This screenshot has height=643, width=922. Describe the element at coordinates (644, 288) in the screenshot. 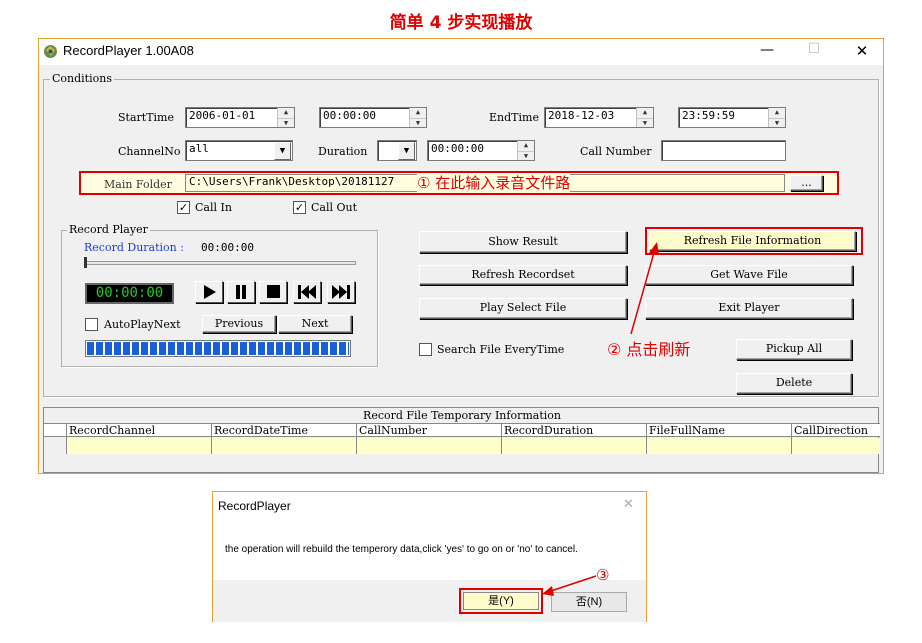

I see `step2-arrow` at that location.